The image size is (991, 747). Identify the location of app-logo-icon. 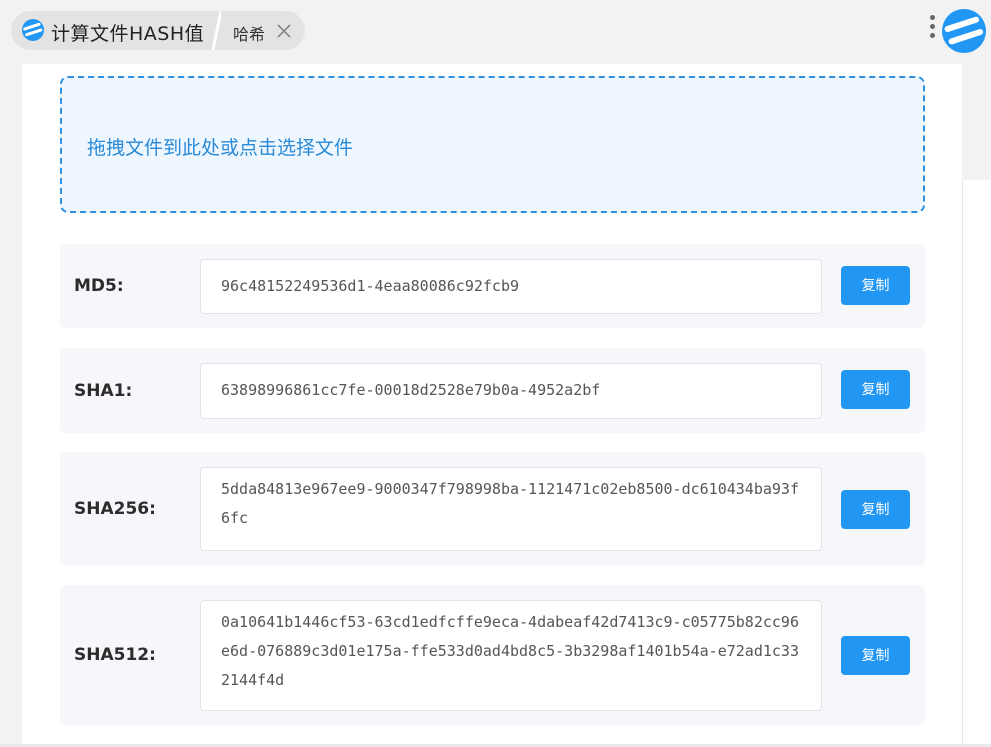
(33, 30).